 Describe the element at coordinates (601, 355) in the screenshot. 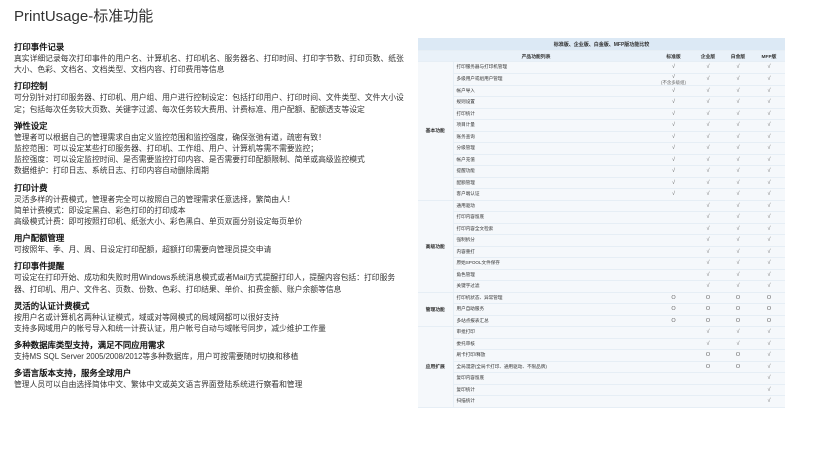

I see `table-row: 刷卡打印/释放 O O √` at that location.